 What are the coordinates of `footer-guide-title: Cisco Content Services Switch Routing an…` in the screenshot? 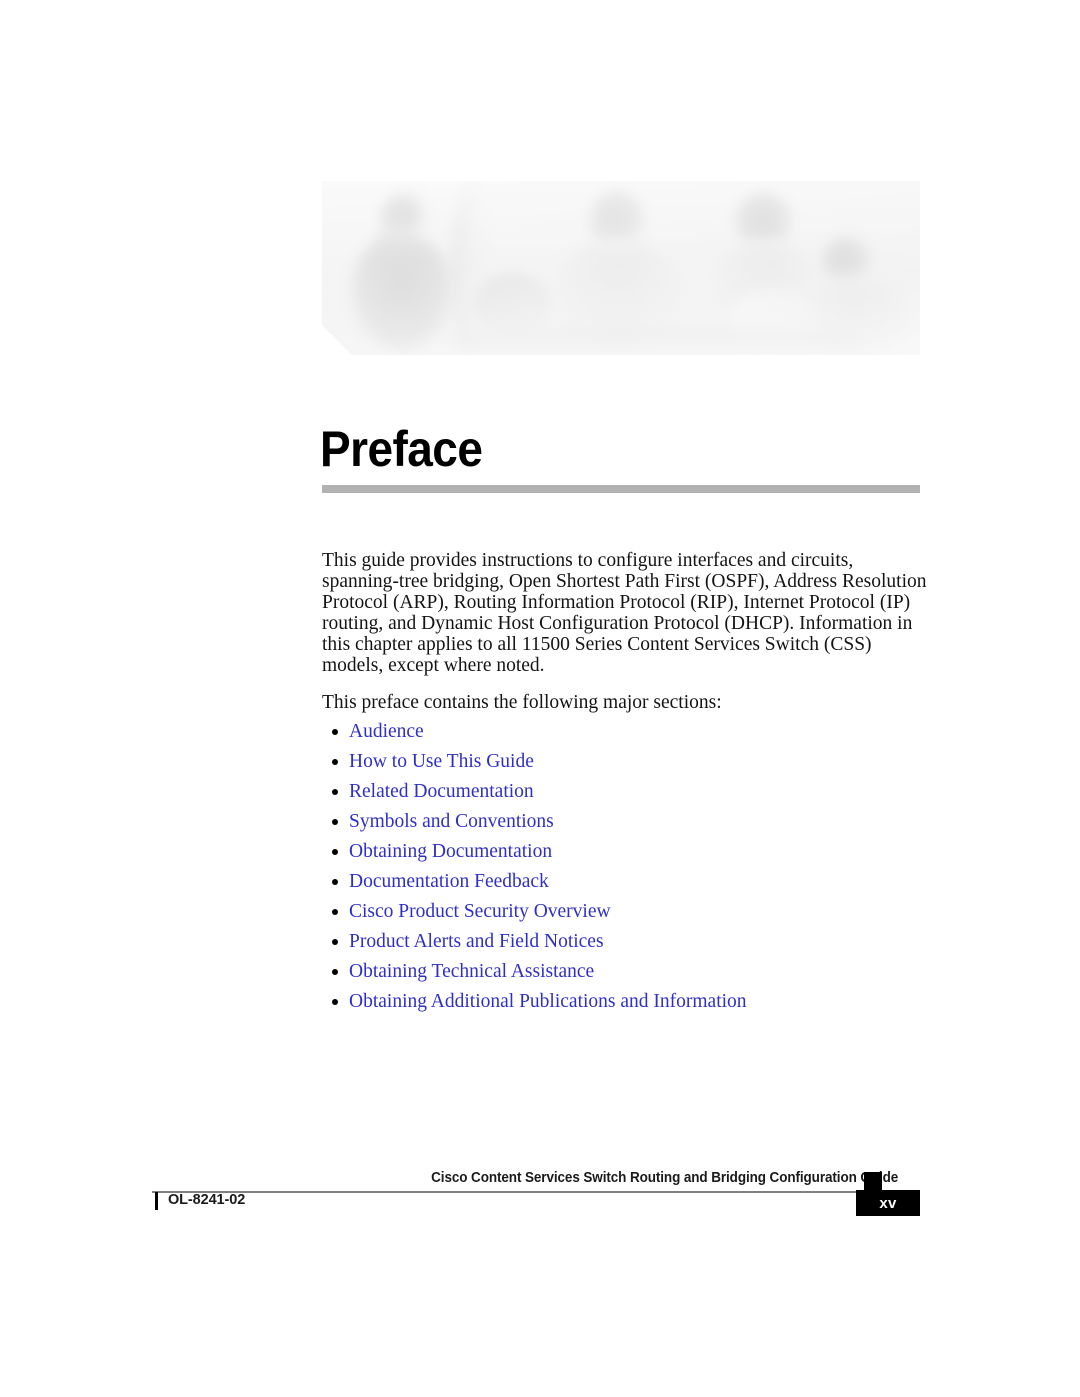 It's located at (664, 1178).